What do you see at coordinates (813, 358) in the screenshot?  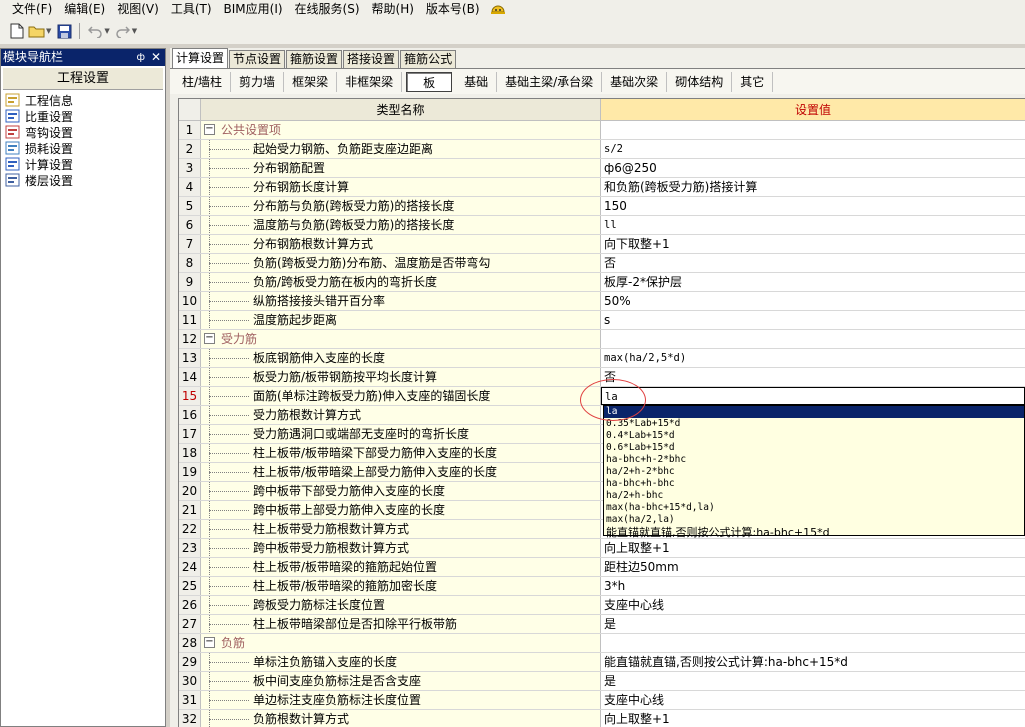 I see `row-value: max(ha/2,5*d)` at bounding box center [813, 358].